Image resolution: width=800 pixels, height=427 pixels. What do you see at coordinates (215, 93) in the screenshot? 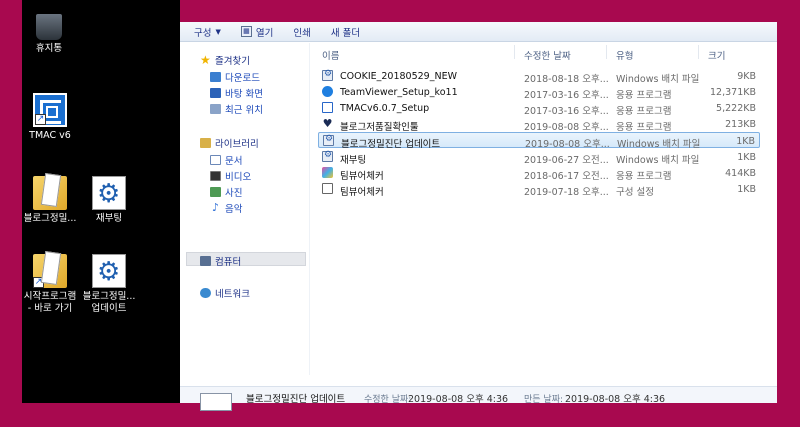
I see `desktop-icon` at bounding box center [215, 93].